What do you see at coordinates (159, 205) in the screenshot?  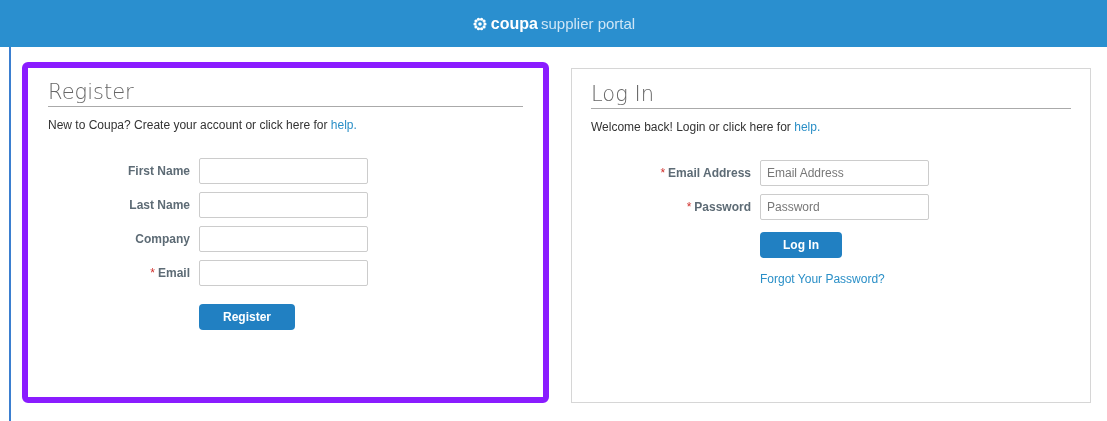 I see `field-label: Last Name` at bounding box center [159, 205].